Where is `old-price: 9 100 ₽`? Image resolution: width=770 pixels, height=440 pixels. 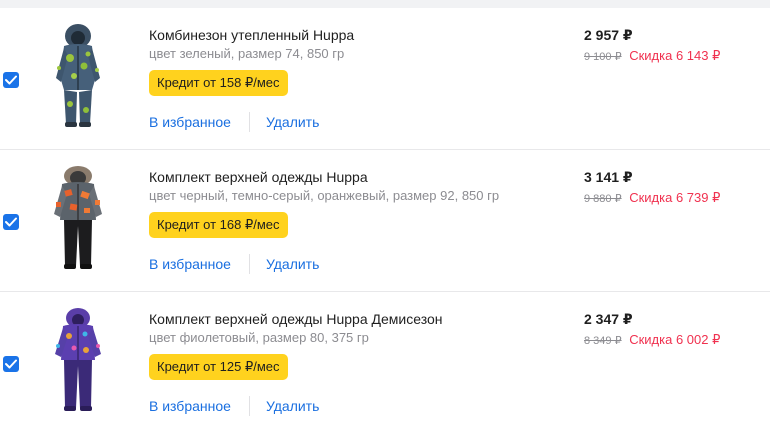
old-price: 9 100 ₽ is located at coordinates (603, 57).